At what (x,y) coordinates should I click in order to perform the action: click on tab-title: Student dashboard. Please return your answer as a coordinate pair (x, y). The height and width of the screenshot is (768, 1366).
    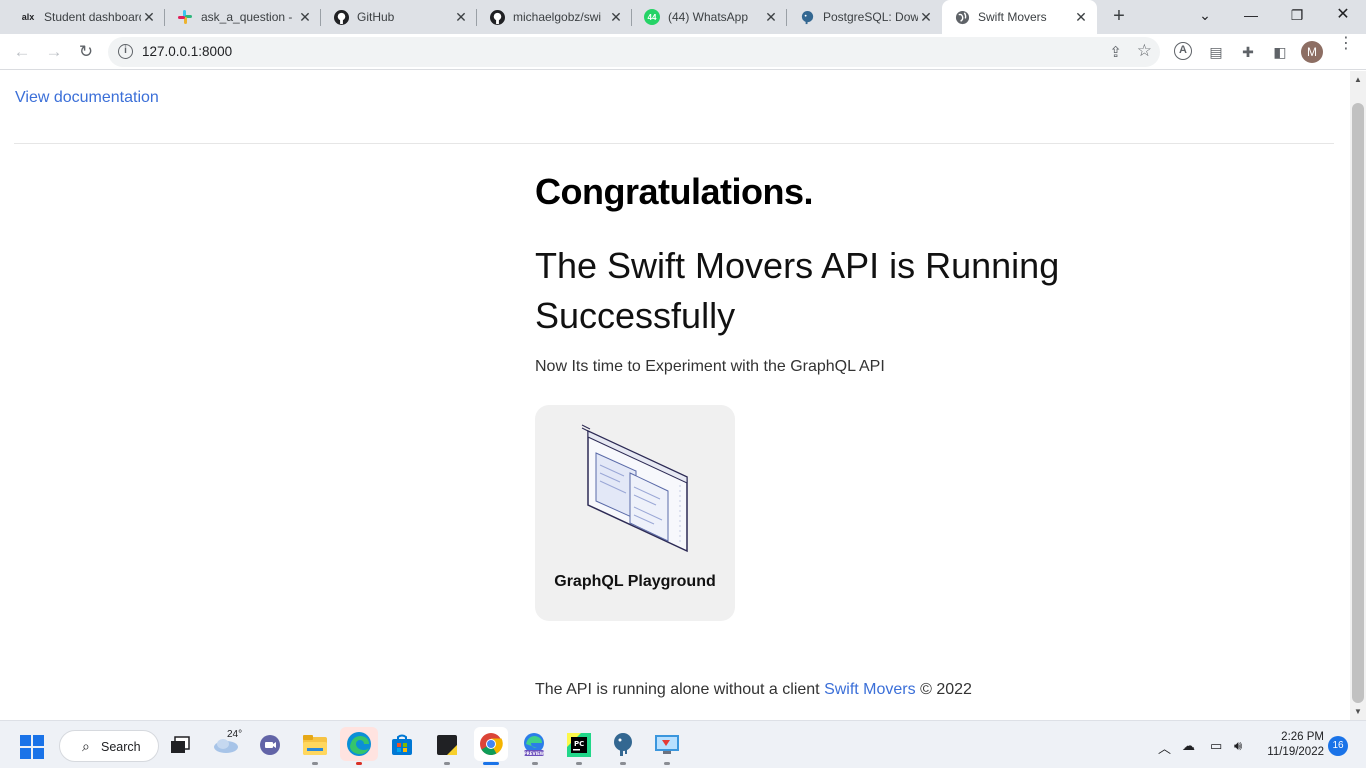
    Looking at the image, I should click on (92, 17).